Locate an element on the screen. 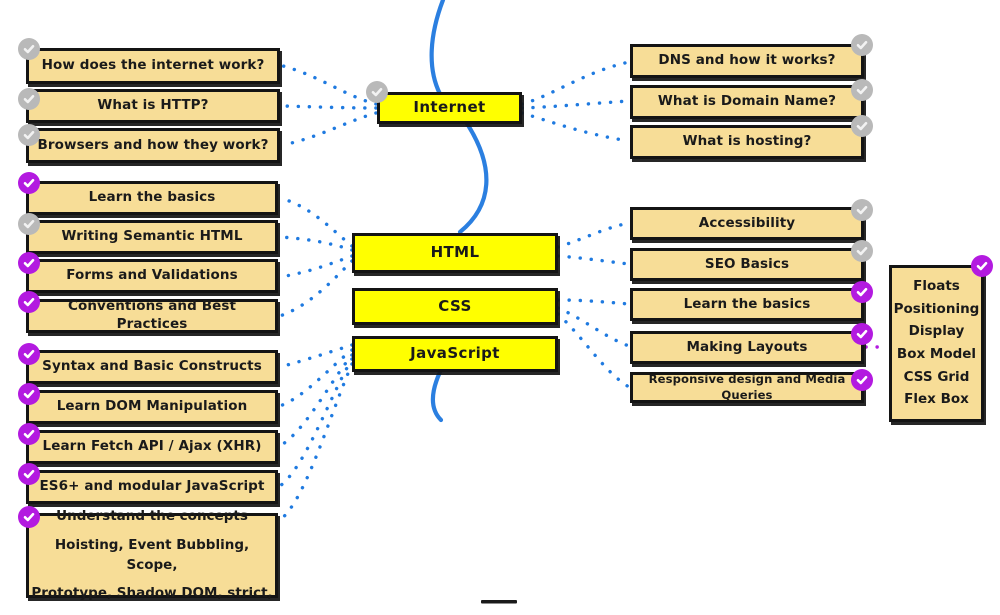 Image resolution: width=1000 pixels, height=615 pixels. node-label: Syntax and Basic Constructs is located at coordinates (152, 366).